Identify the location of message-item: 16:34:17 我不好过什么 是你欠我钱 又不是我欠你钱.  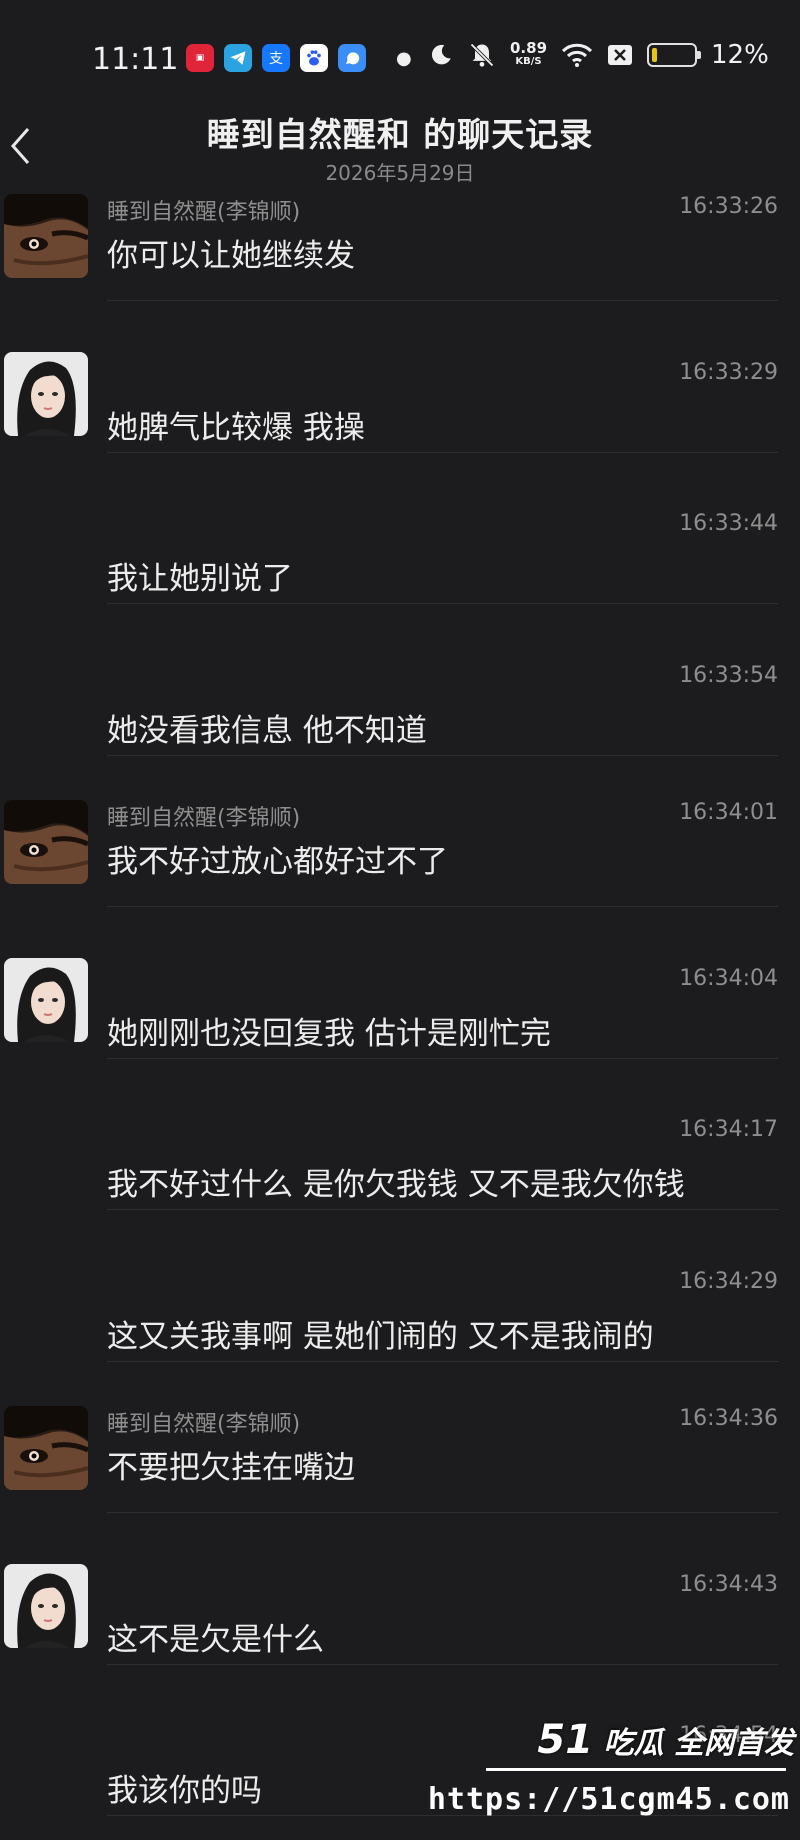
(400, 1174).